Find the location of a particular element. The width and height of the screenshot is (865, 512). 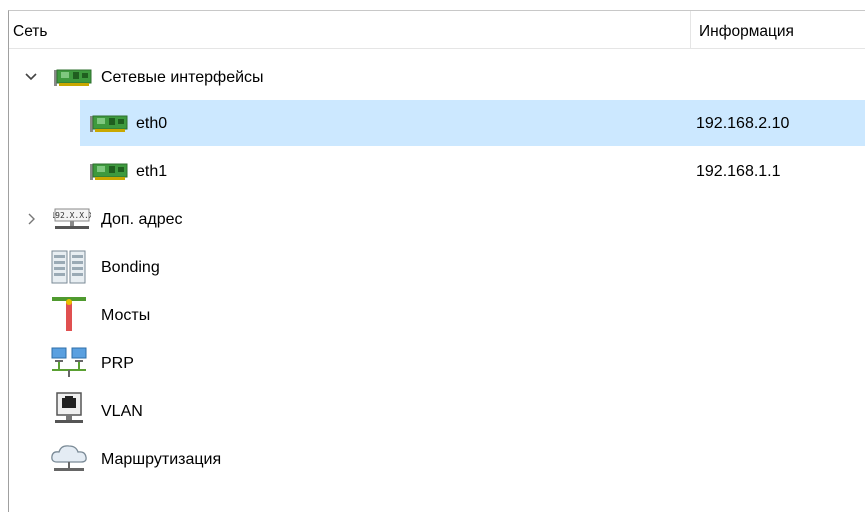

tree-item-label: Доп. адрес is located at coordinates (142, 219).